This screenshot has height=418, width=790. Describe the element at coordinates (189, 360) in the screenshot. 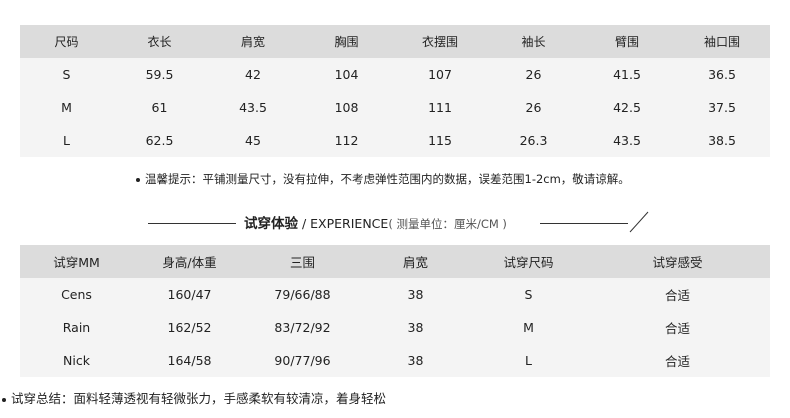

I see `table-cell: 164/58` at that location.